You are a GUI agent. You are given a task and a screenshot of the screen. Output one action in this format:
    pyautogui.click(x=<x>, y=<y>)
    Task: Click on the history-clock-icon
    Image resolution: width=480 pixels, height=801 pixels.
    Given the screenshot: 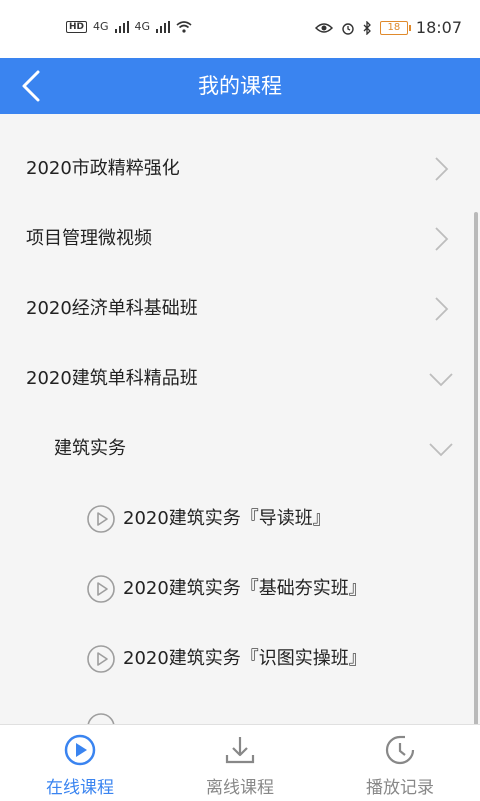 What is the action you would take?
    pyautogui.click(x=400, y=750)
    